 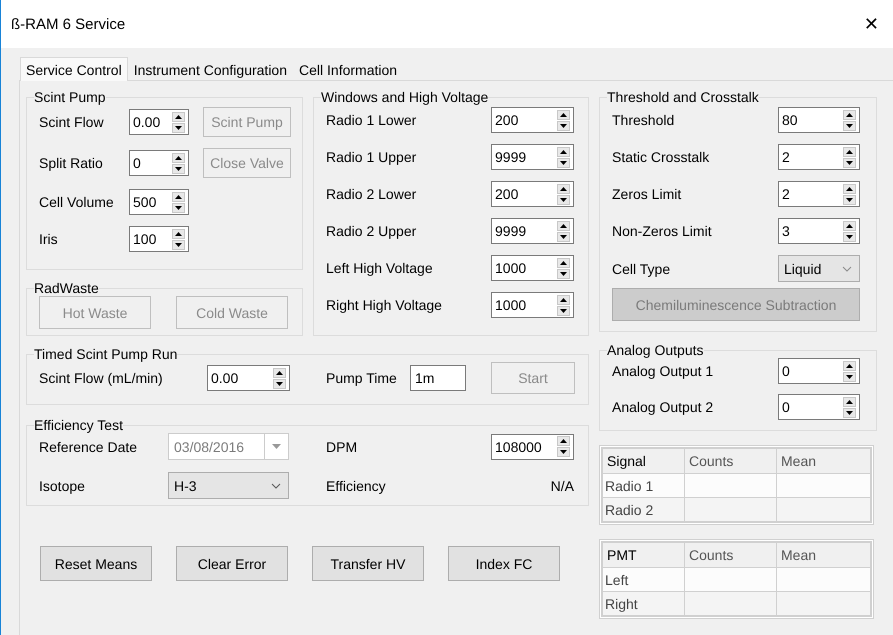 I want to click on button: Index FC, so click(x=504, y=563).